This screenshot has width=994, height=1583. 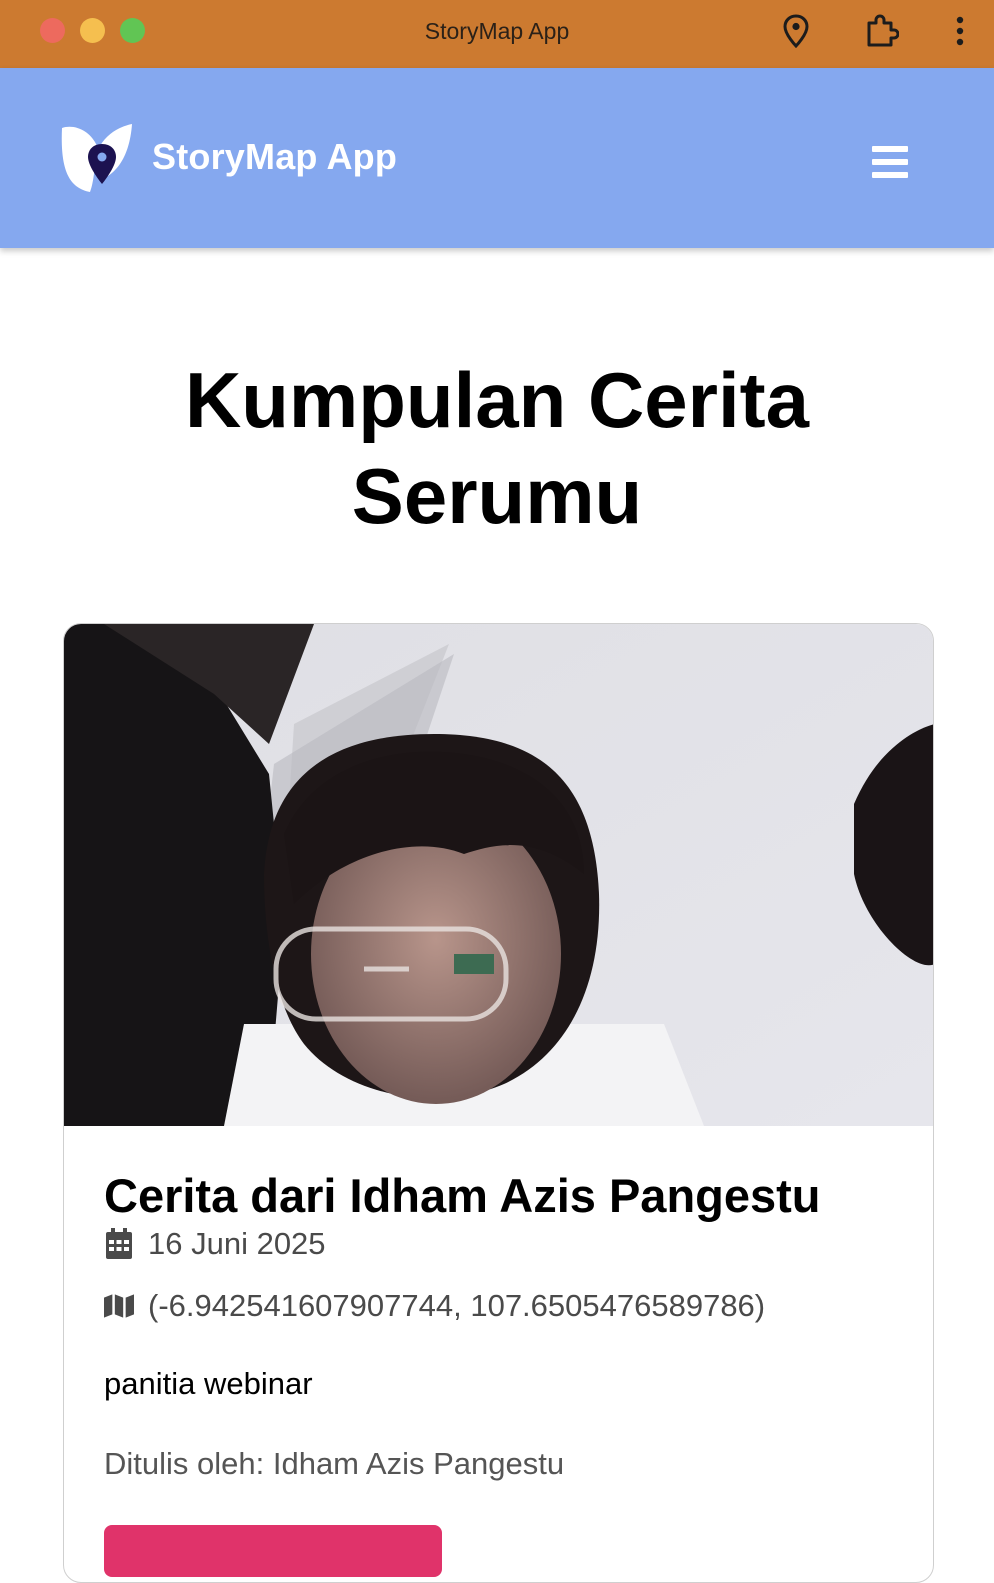 What do you see at coordinates (462, 1195) in the screenshot?
I see `story-title: Cerita dari Idham Azis Pangestu` at bounding box center [462, 1195].